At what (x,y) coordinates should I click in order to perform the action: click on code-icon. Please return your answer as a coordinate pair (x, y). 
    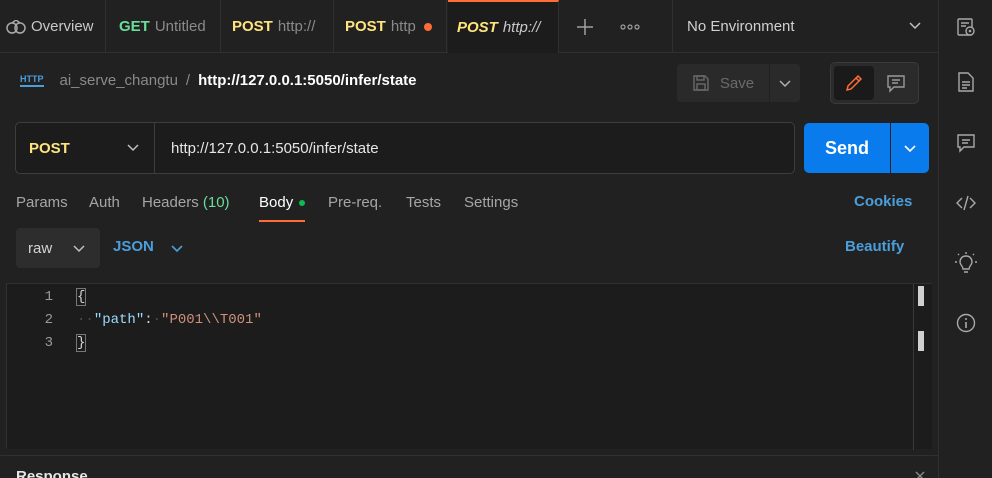
    Looking at the image, I should click on (965, 203).